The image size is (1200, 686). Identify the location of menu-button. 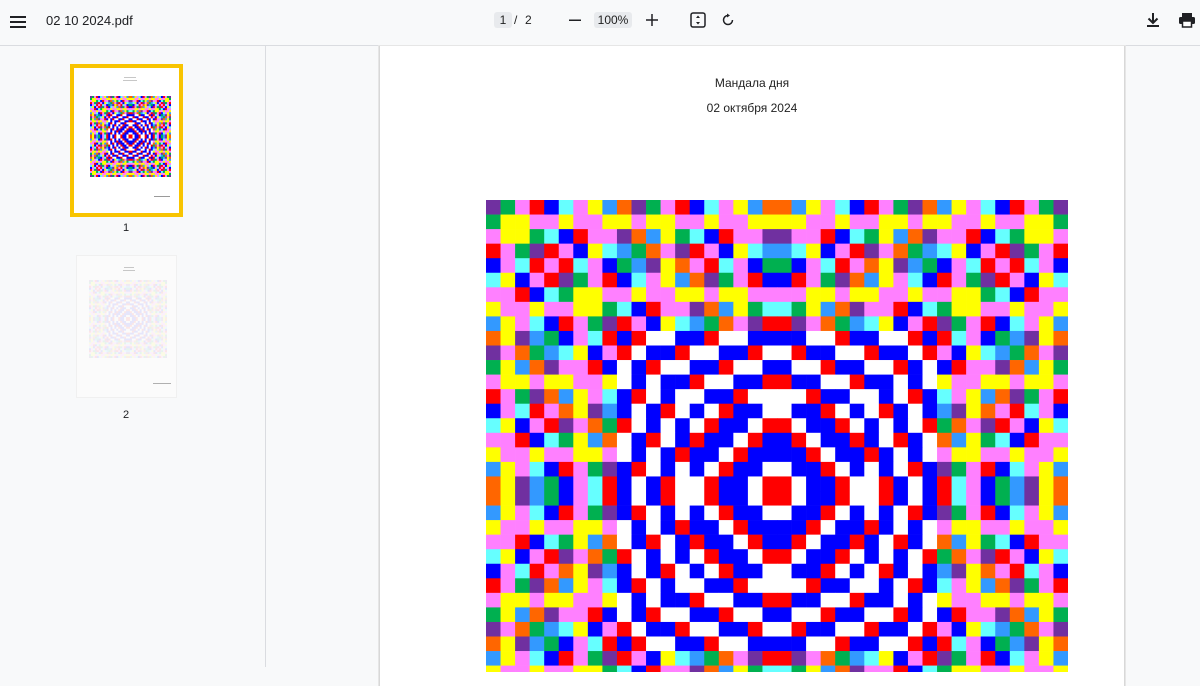
(18, 22).